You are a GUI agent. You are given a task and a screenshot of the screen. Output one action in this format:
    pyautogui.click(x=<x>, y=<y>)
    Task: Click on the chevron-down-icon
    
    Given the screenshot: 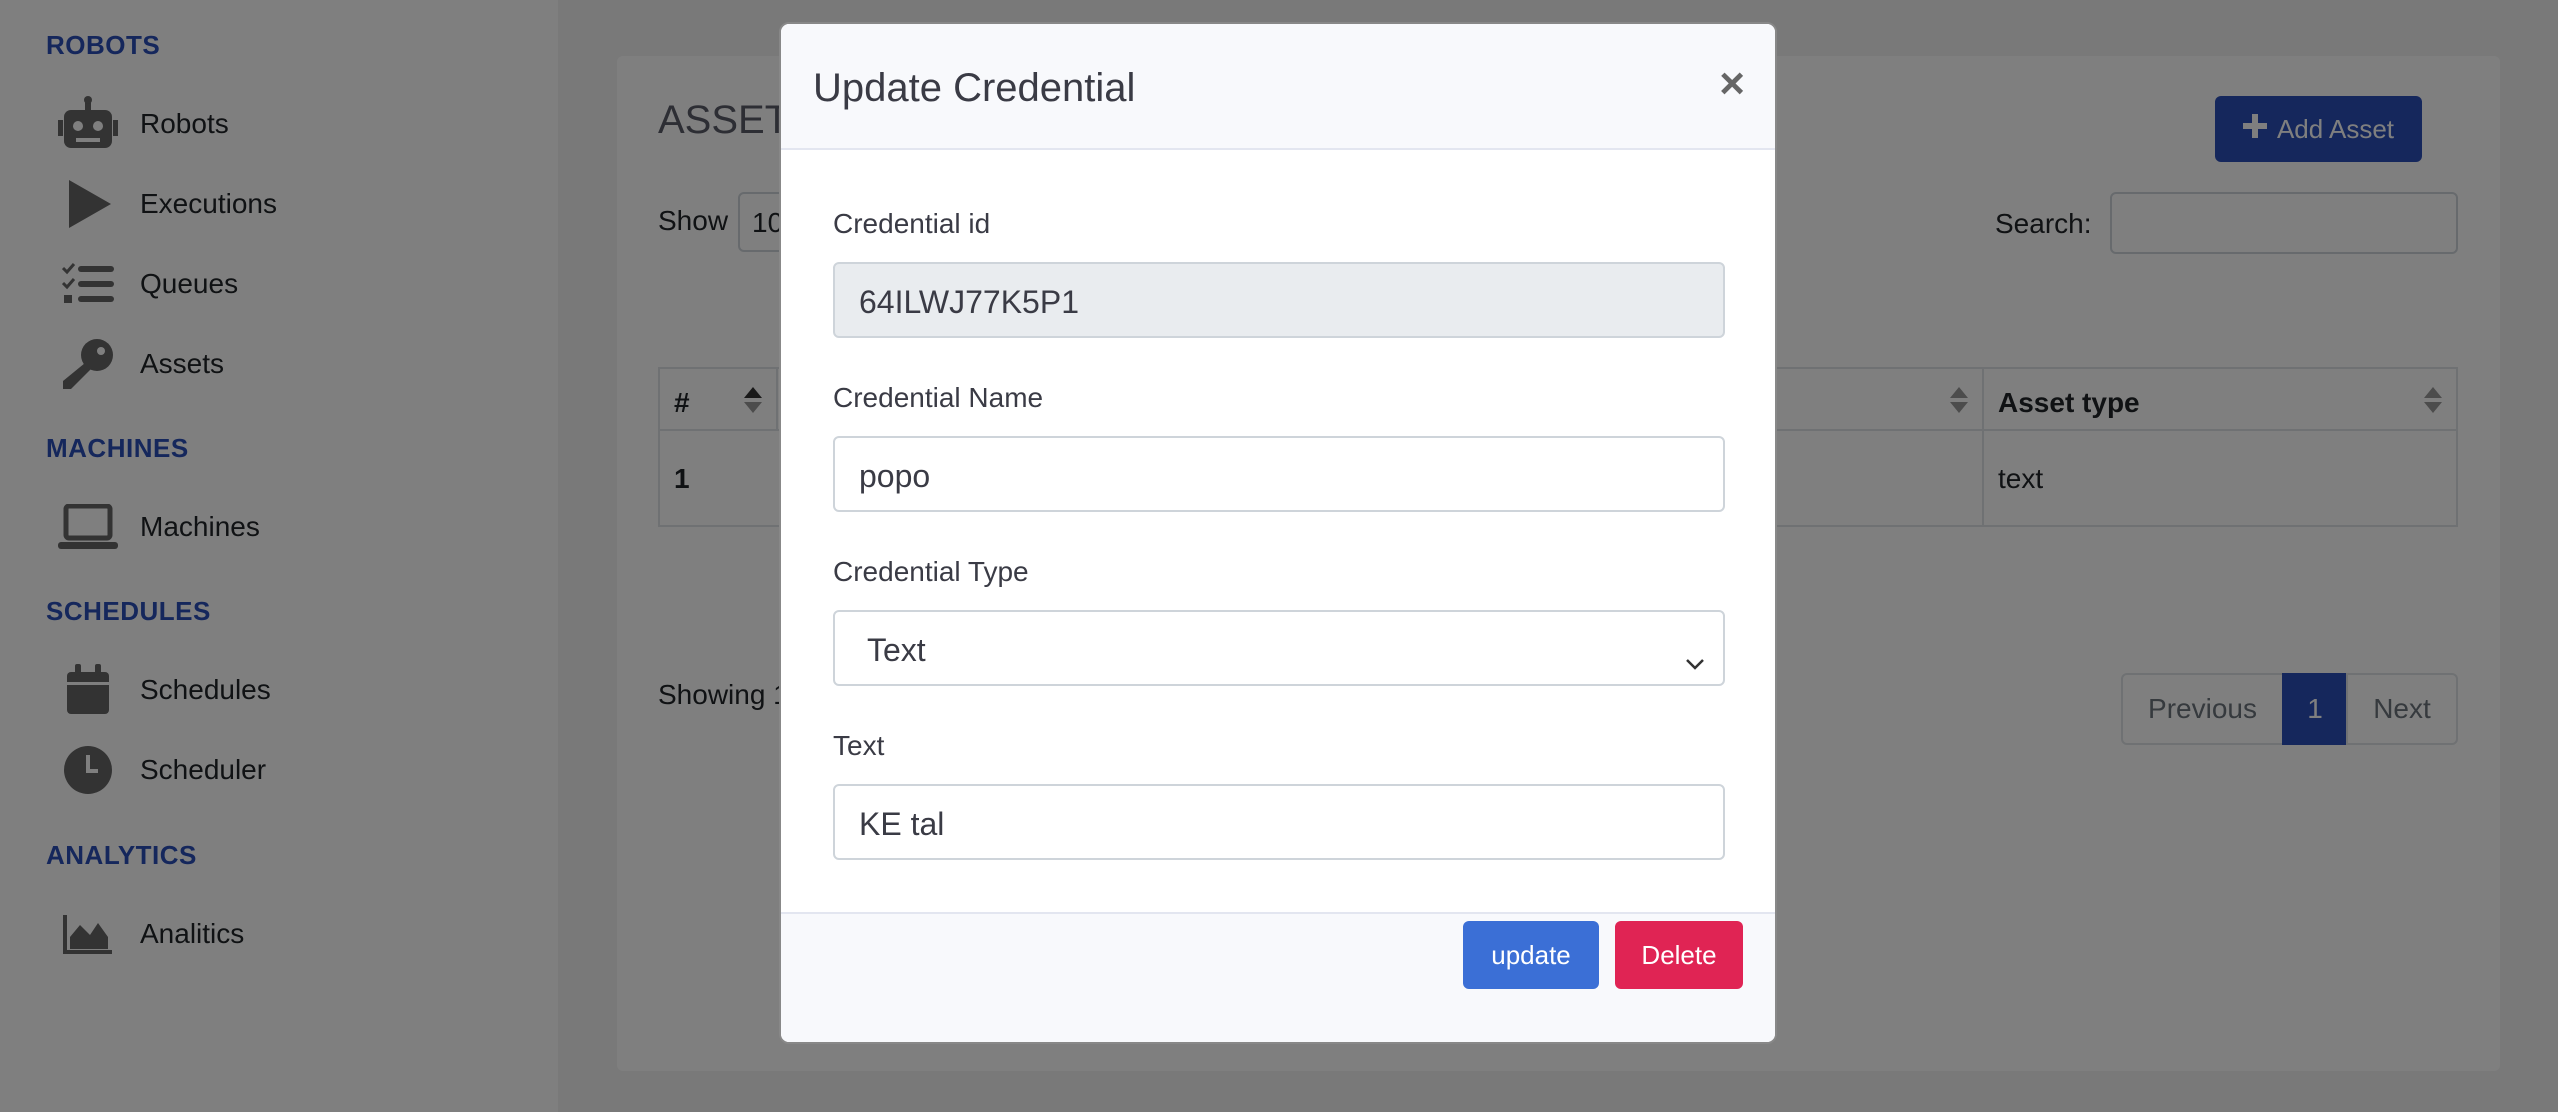 What is the action you would take?
    pyautogui.click(x=1695, y=660)
    